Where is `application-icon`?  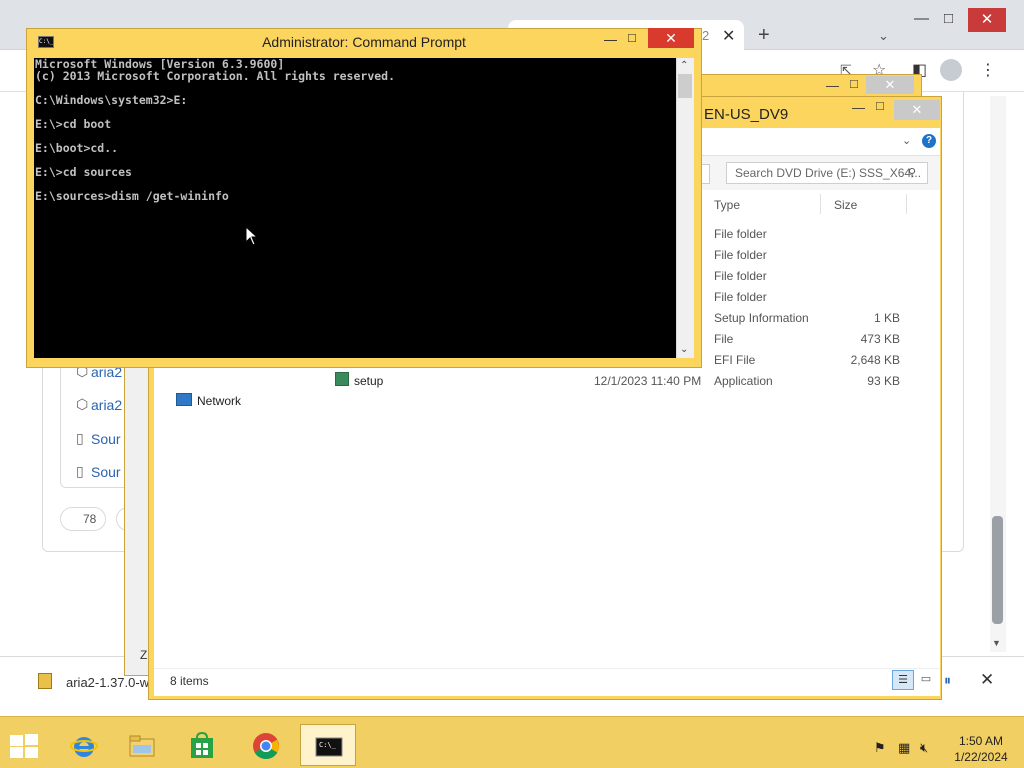
application-icon is located at coordinates (342, 379).